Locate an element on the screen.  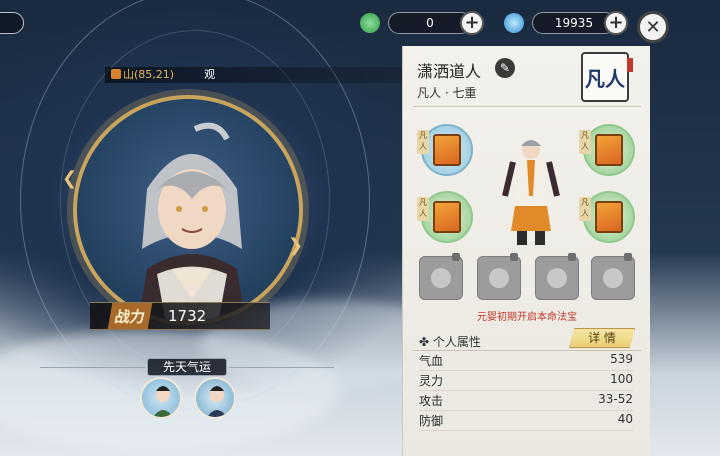
ticker-icon is located at coordinates (116, 74).